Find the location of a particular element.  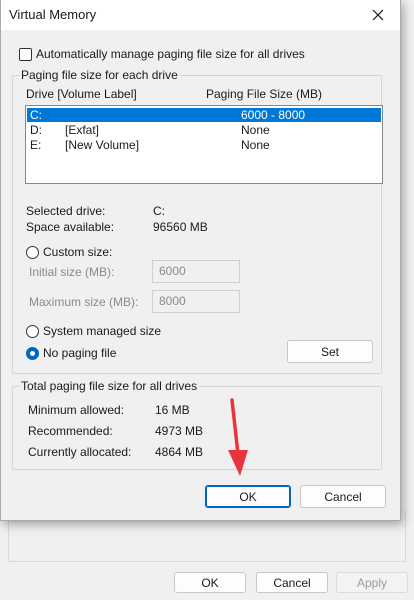

minimum-allowed-value: 16 MB is located at coordinates (172, 410).